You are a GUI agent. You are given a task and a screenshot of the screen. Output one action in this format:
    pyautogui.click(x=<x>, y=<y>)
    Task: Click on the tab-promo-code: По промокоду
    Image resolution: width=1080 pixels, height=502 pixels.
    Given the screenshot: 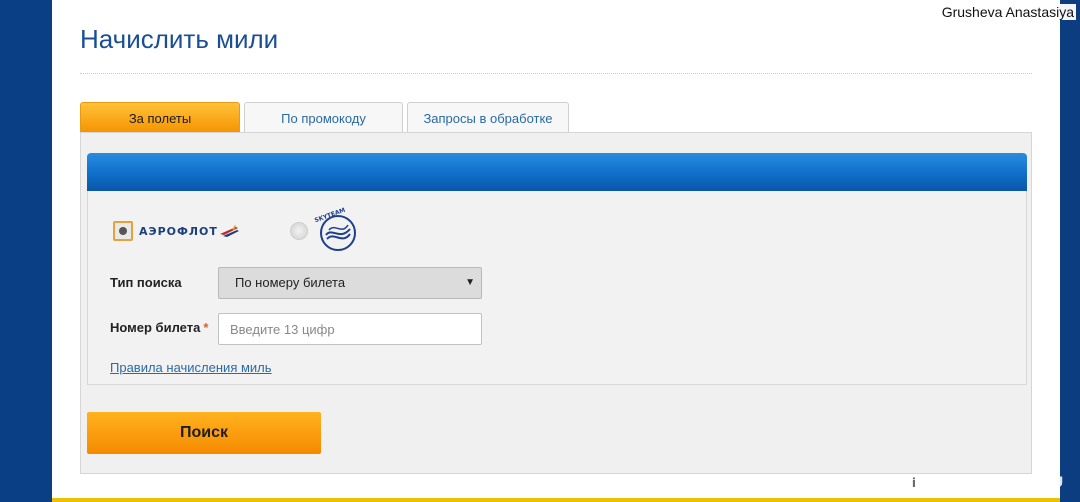 What is the action you would take?
    pyautogui.click(x=323, y=117)
    